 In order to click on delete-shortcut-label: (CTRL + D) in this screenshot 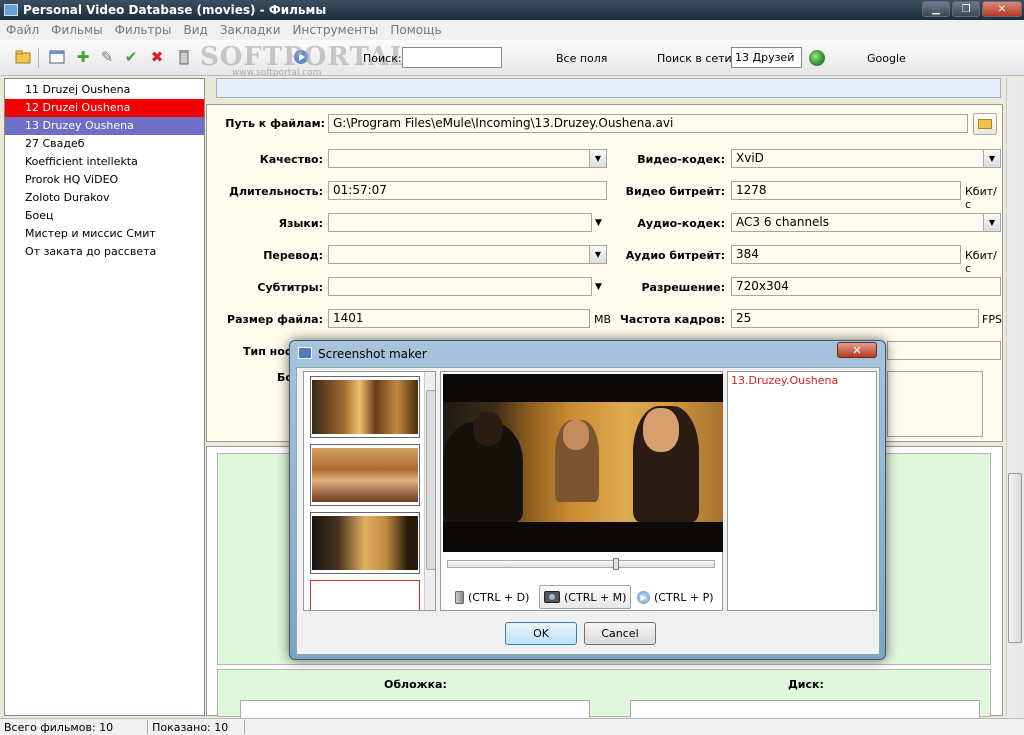, I will do `click(499, 597)`.